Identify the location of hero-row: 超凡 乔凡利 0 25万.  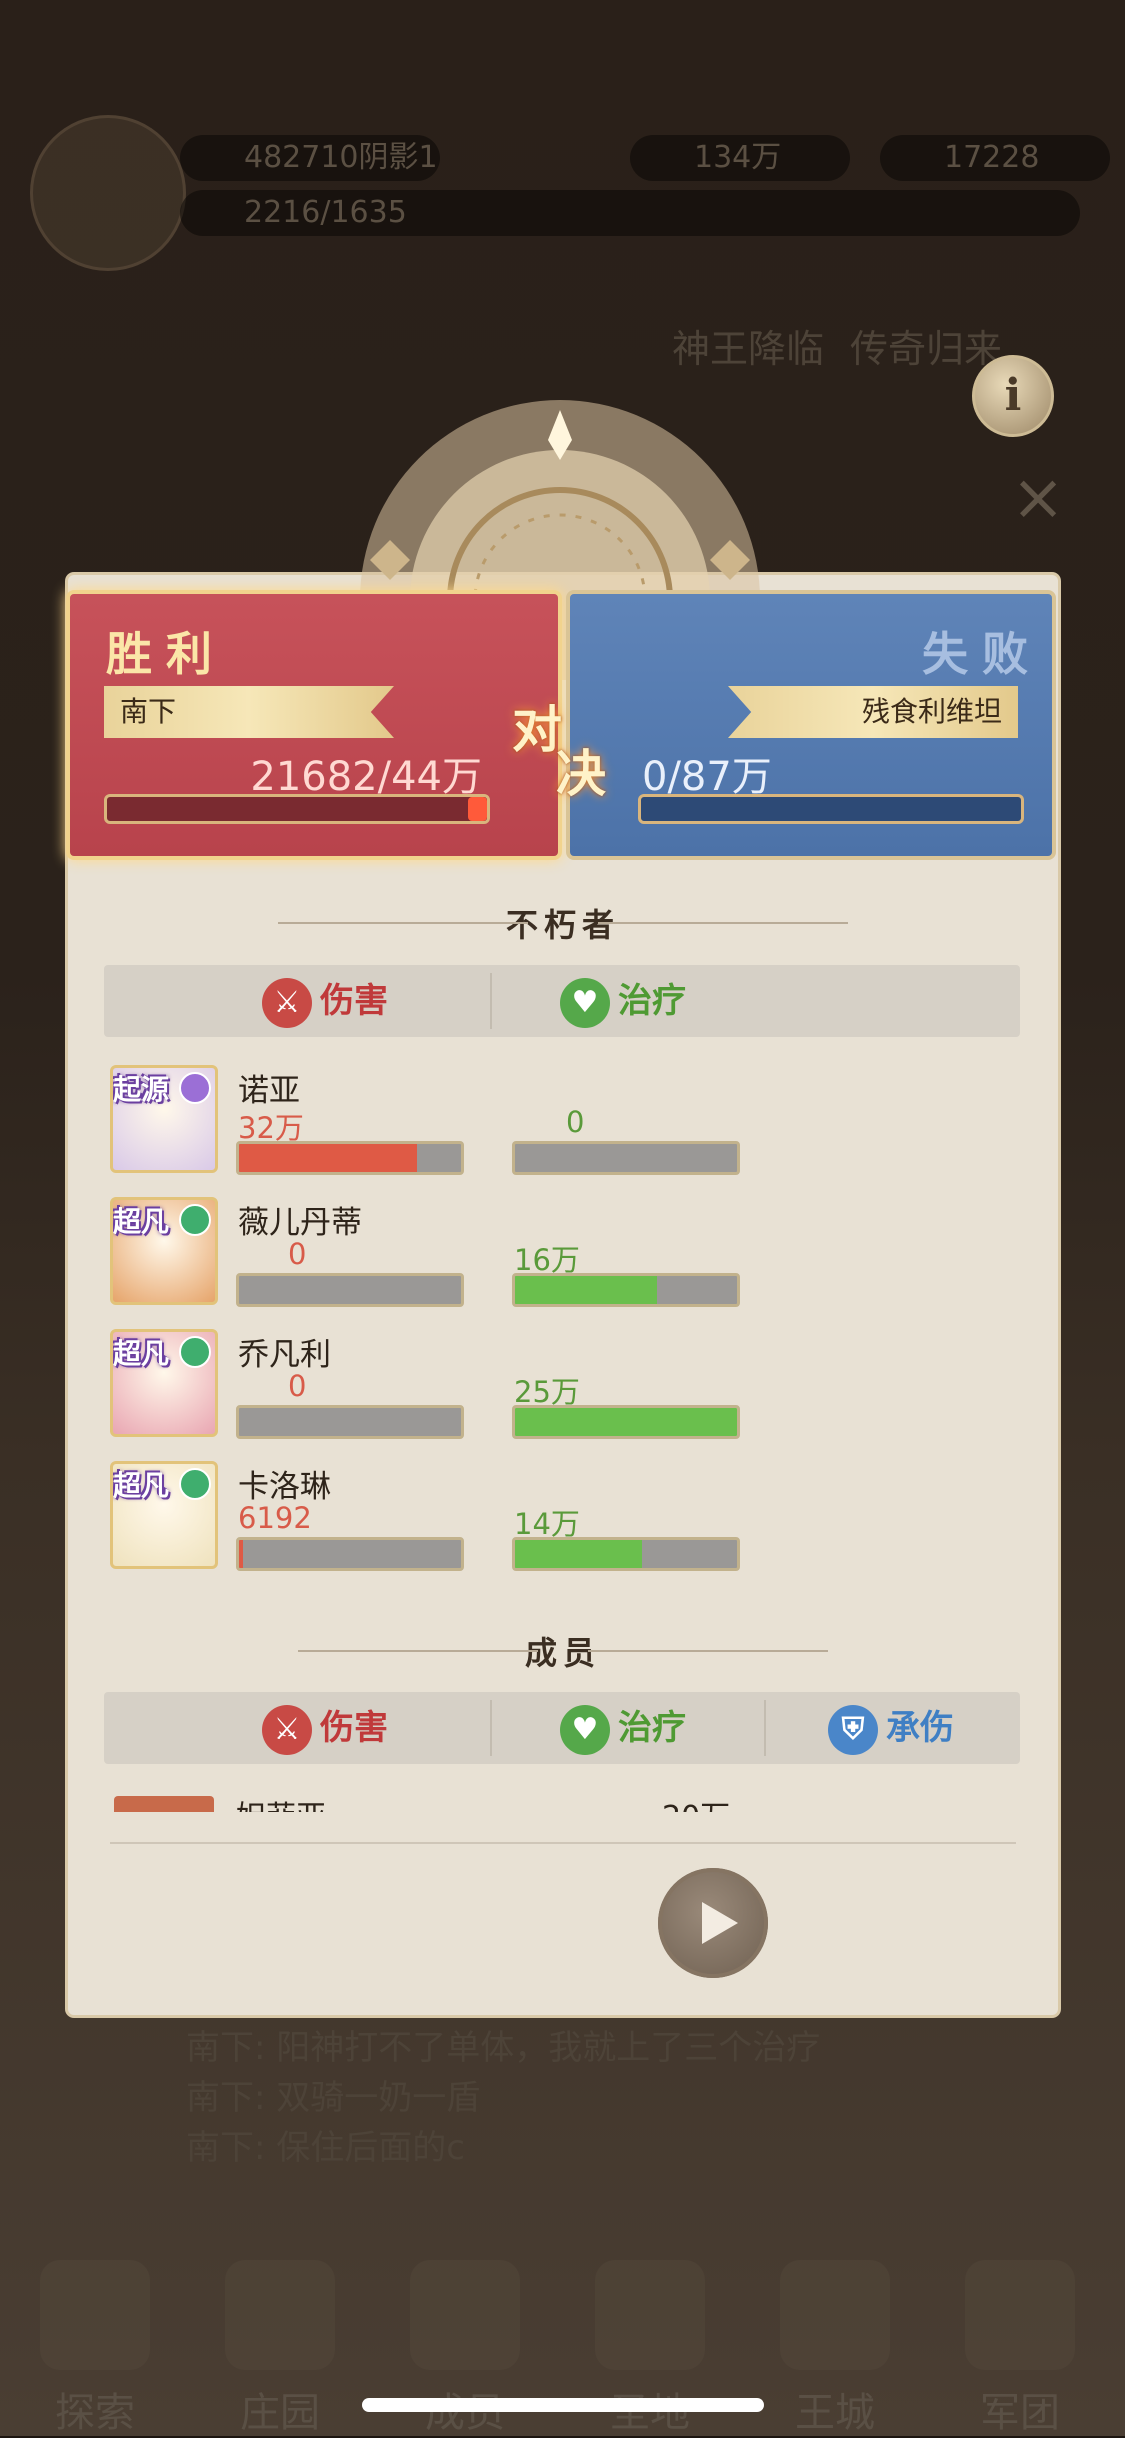
(460, 1389).